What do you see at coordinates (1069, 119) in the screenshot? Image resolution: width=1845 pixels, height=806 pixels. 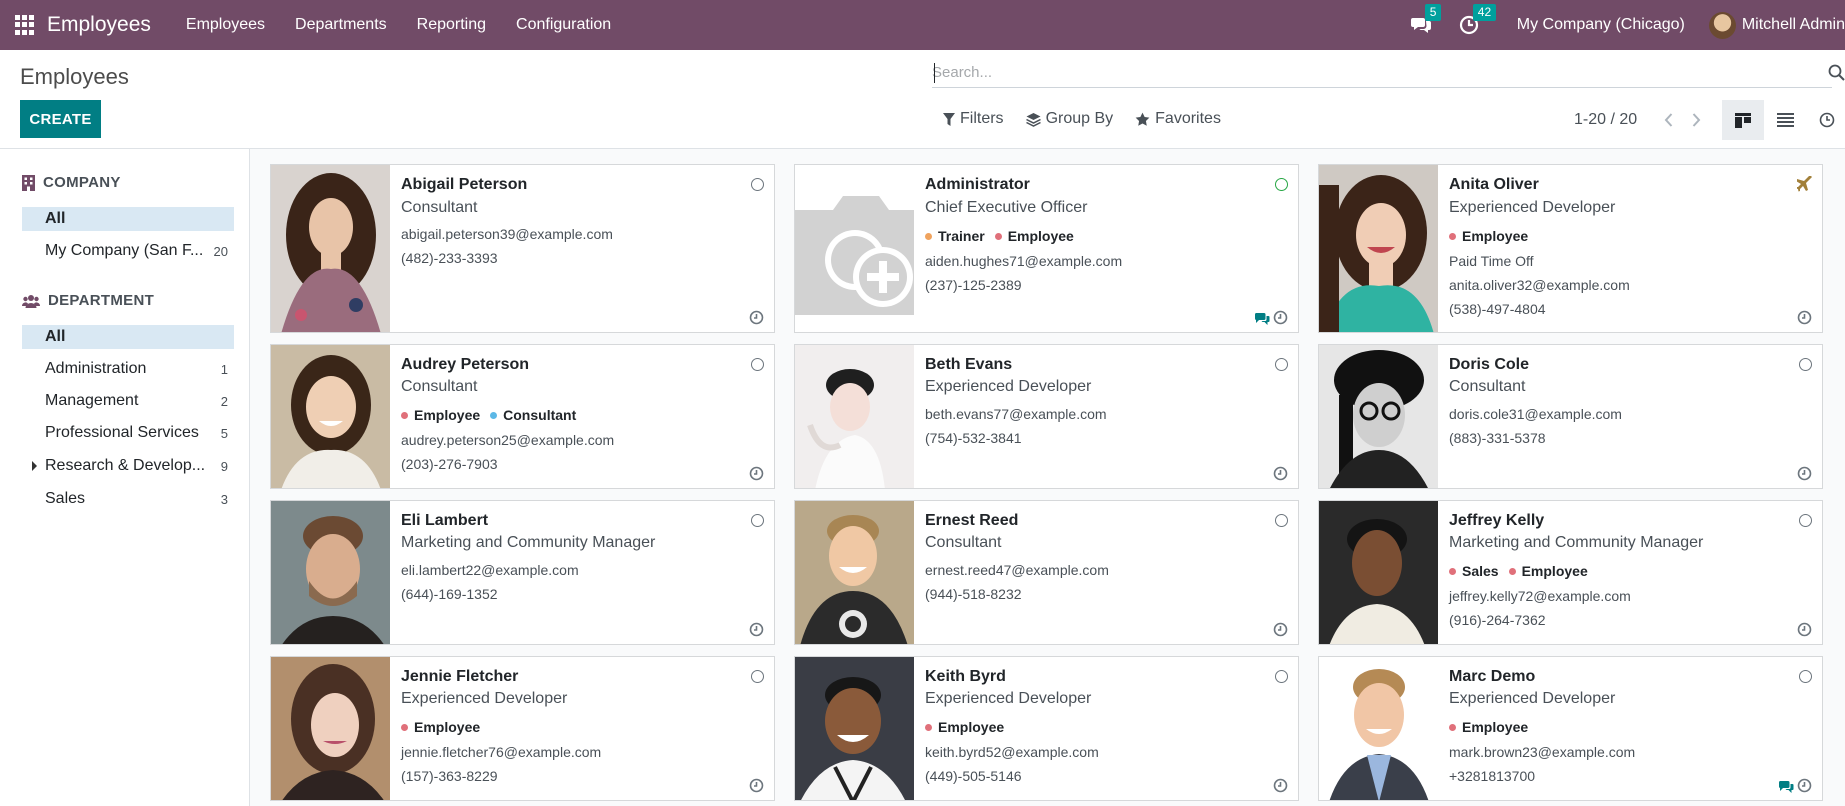 I see `groupby-dropdown: Group By` at bounding box center [1069, 119].